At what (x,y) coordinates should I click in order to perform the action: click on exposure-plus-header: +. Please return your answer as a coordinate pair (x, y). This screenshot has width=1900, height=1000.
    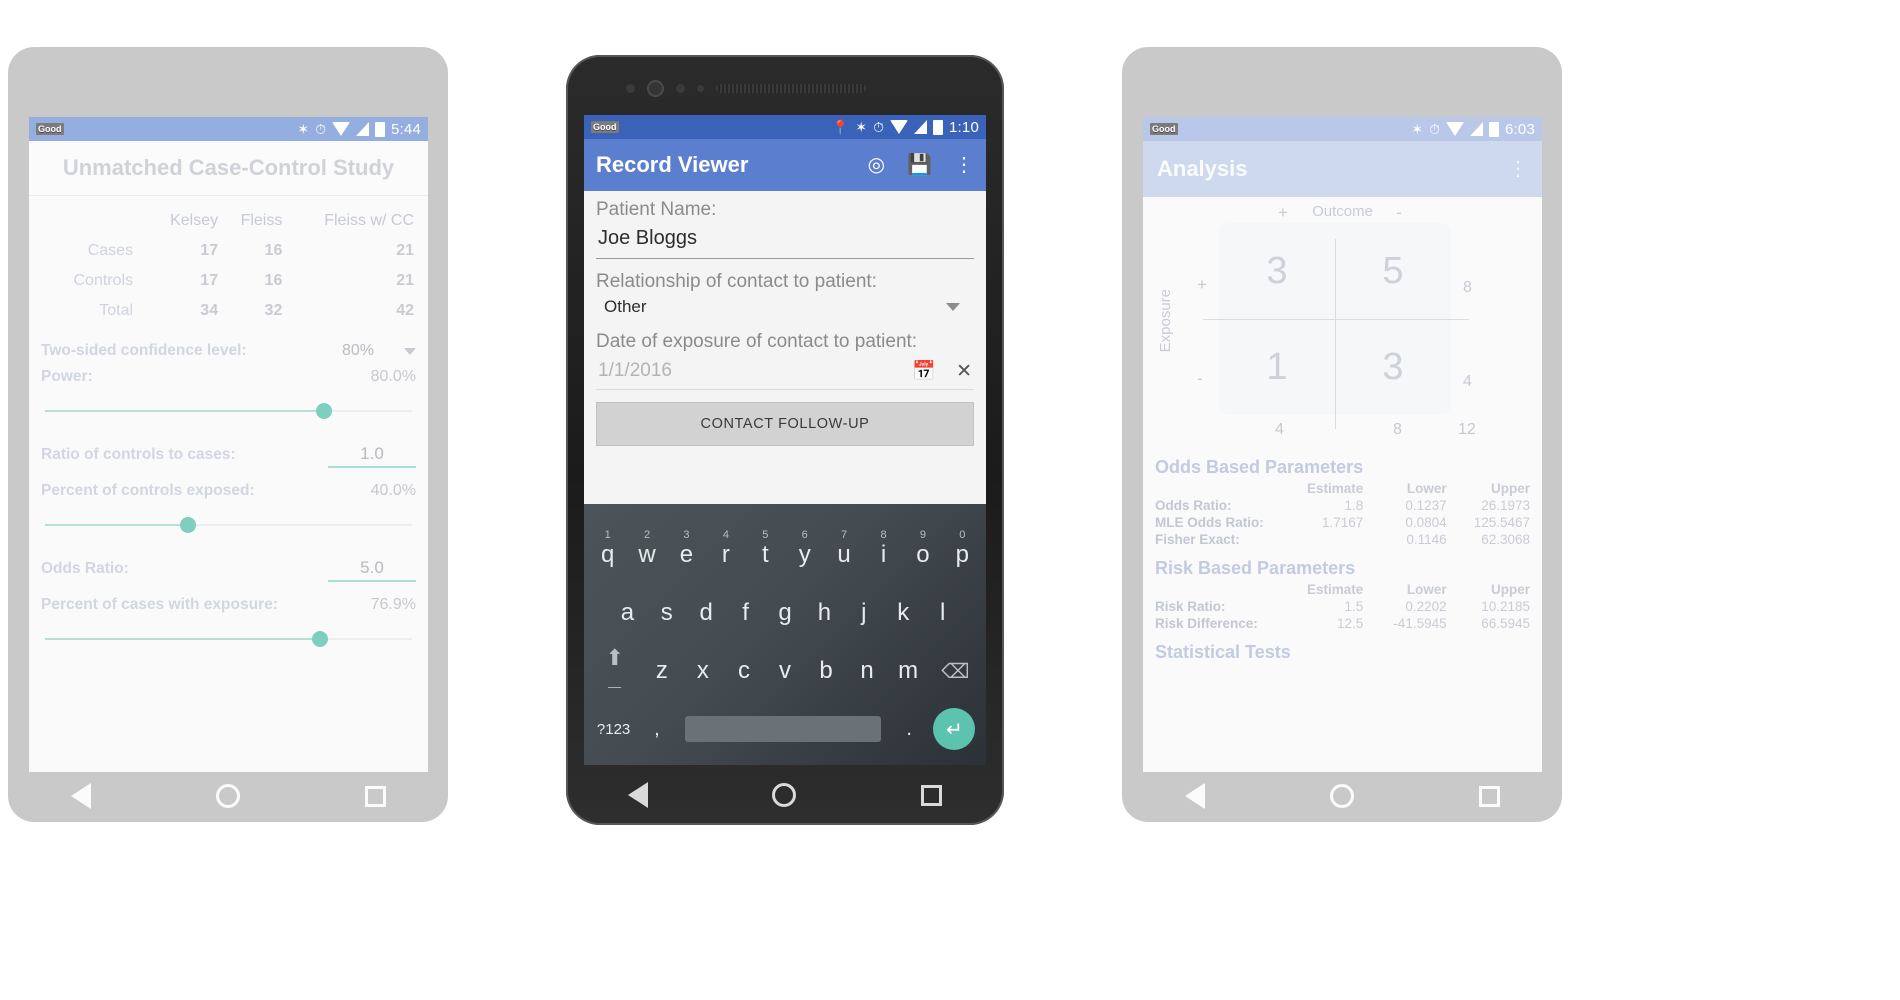
    Looking at the image, I should click on (1202, 284).